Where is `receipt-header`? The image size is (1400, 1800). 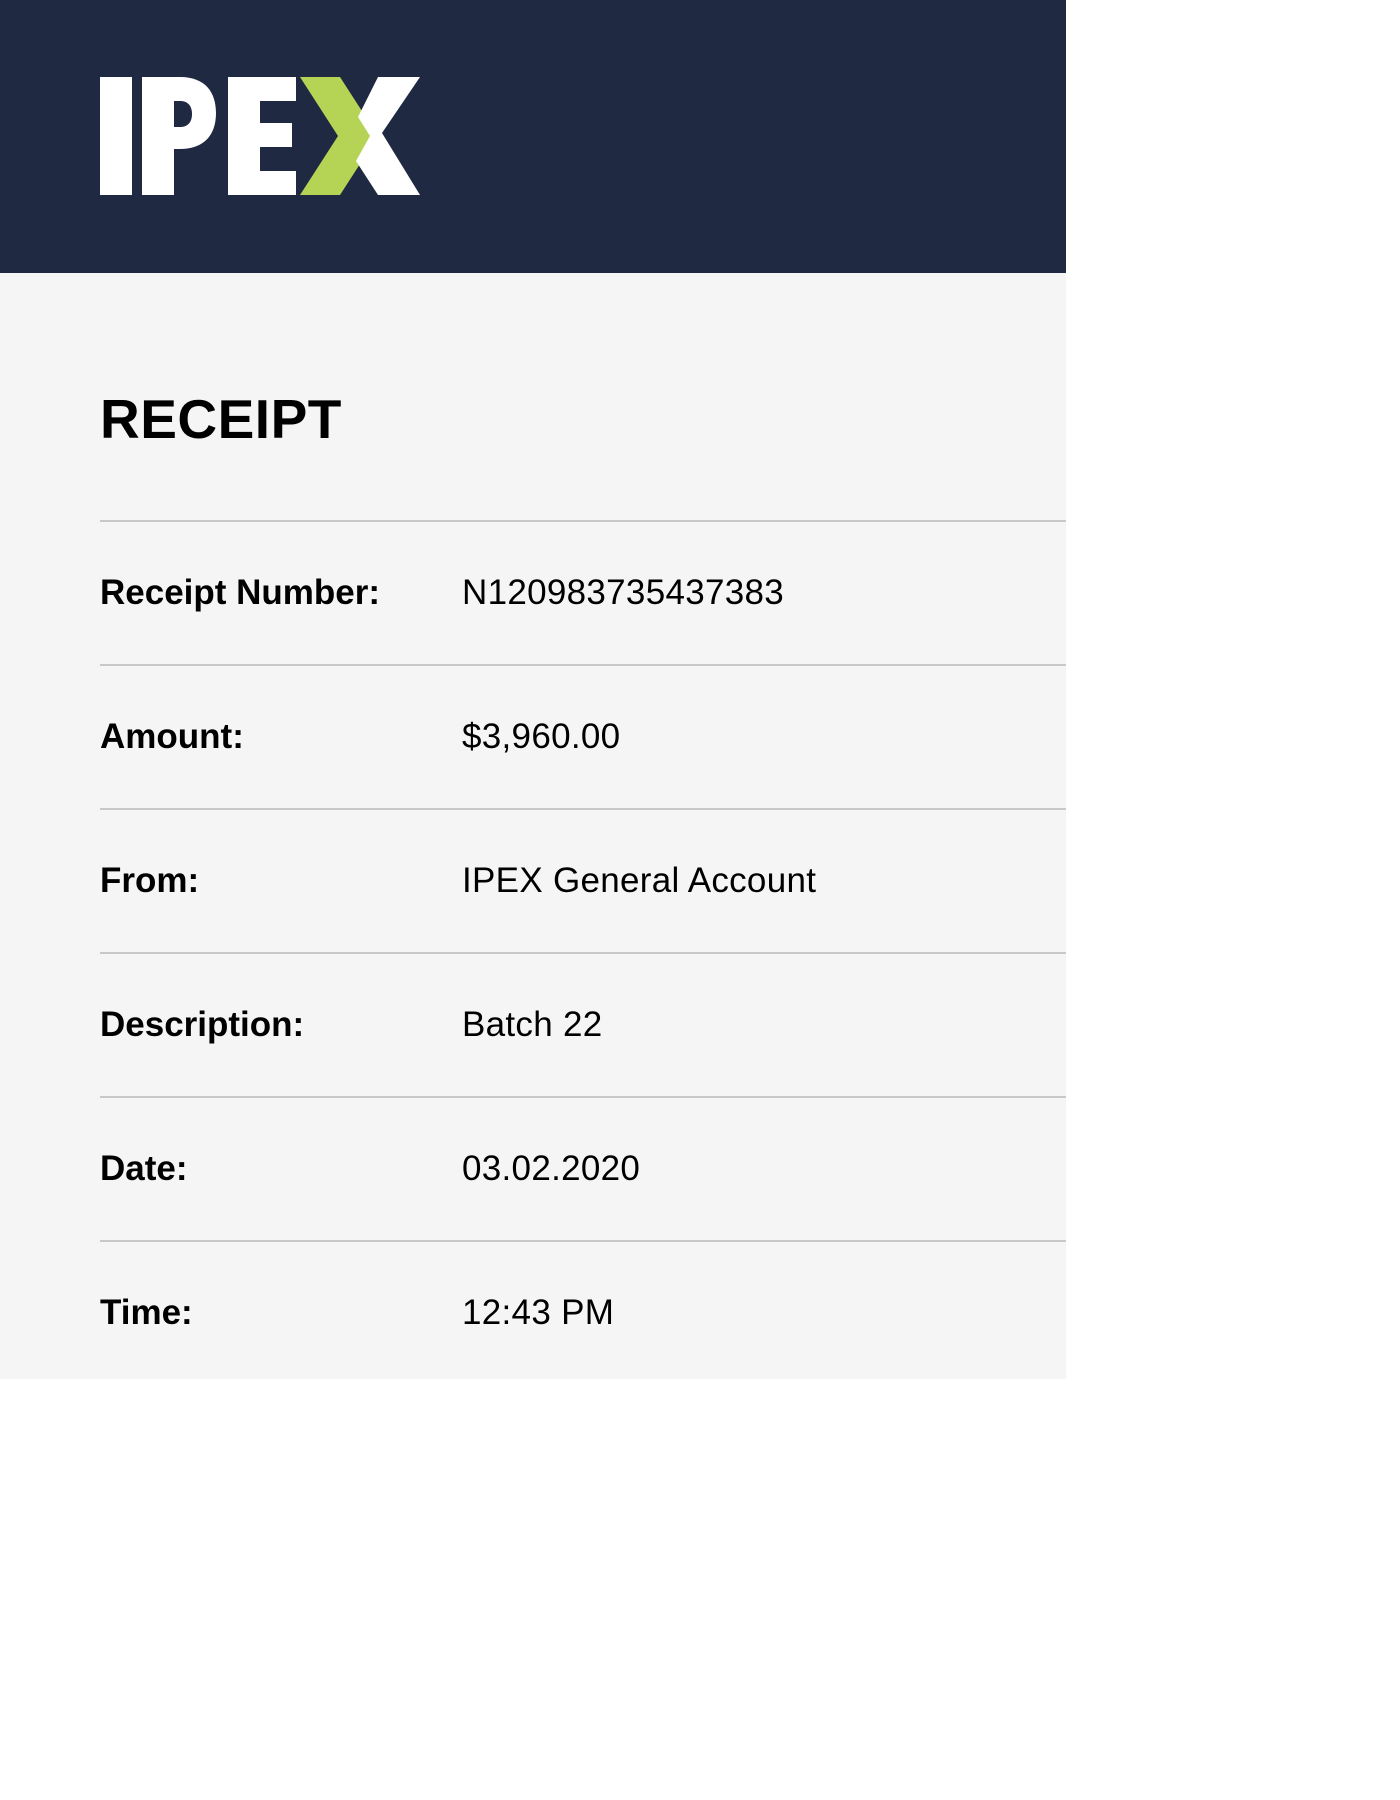
receipt-header is located at coordinates (533, 136).